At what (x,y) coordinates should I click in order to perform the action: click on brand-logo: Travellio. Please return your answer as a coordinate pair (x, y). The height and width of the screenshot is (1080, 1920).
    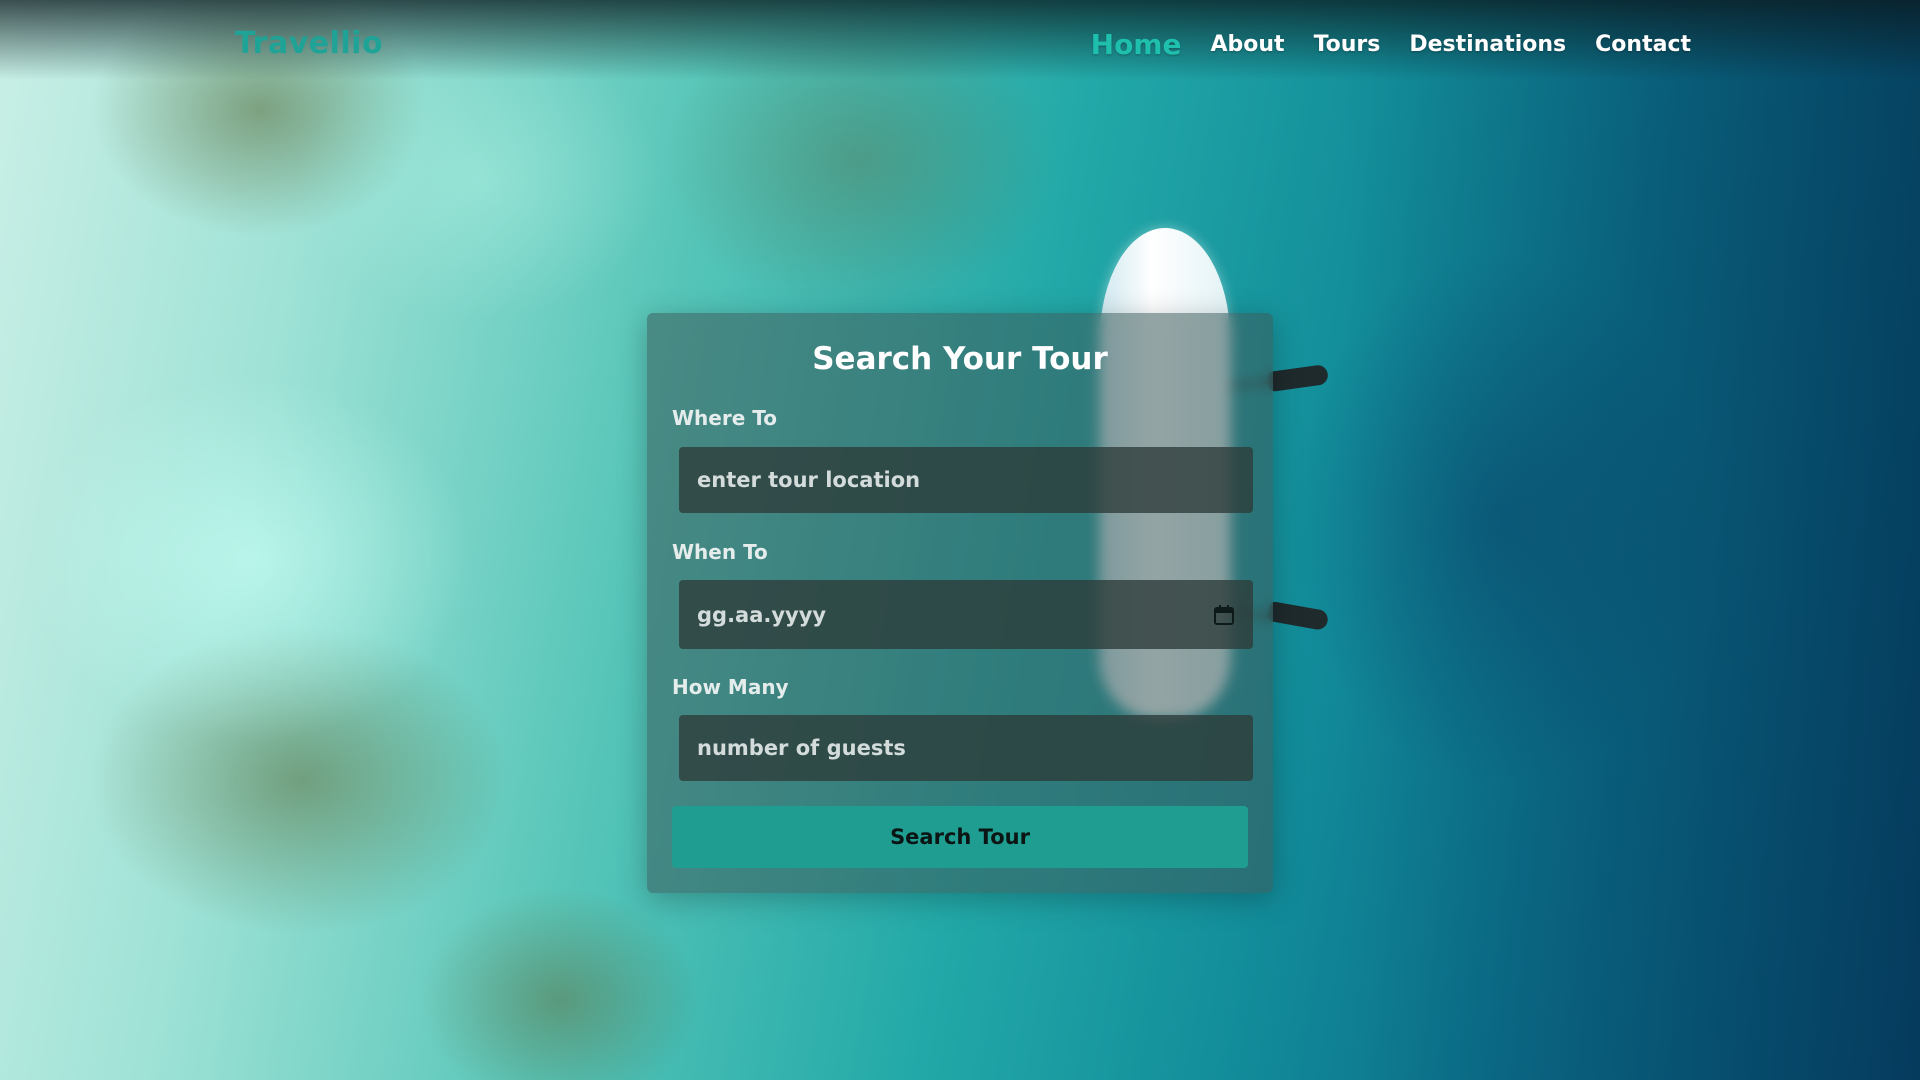
    Looking at the image, I should click on (309, 43).